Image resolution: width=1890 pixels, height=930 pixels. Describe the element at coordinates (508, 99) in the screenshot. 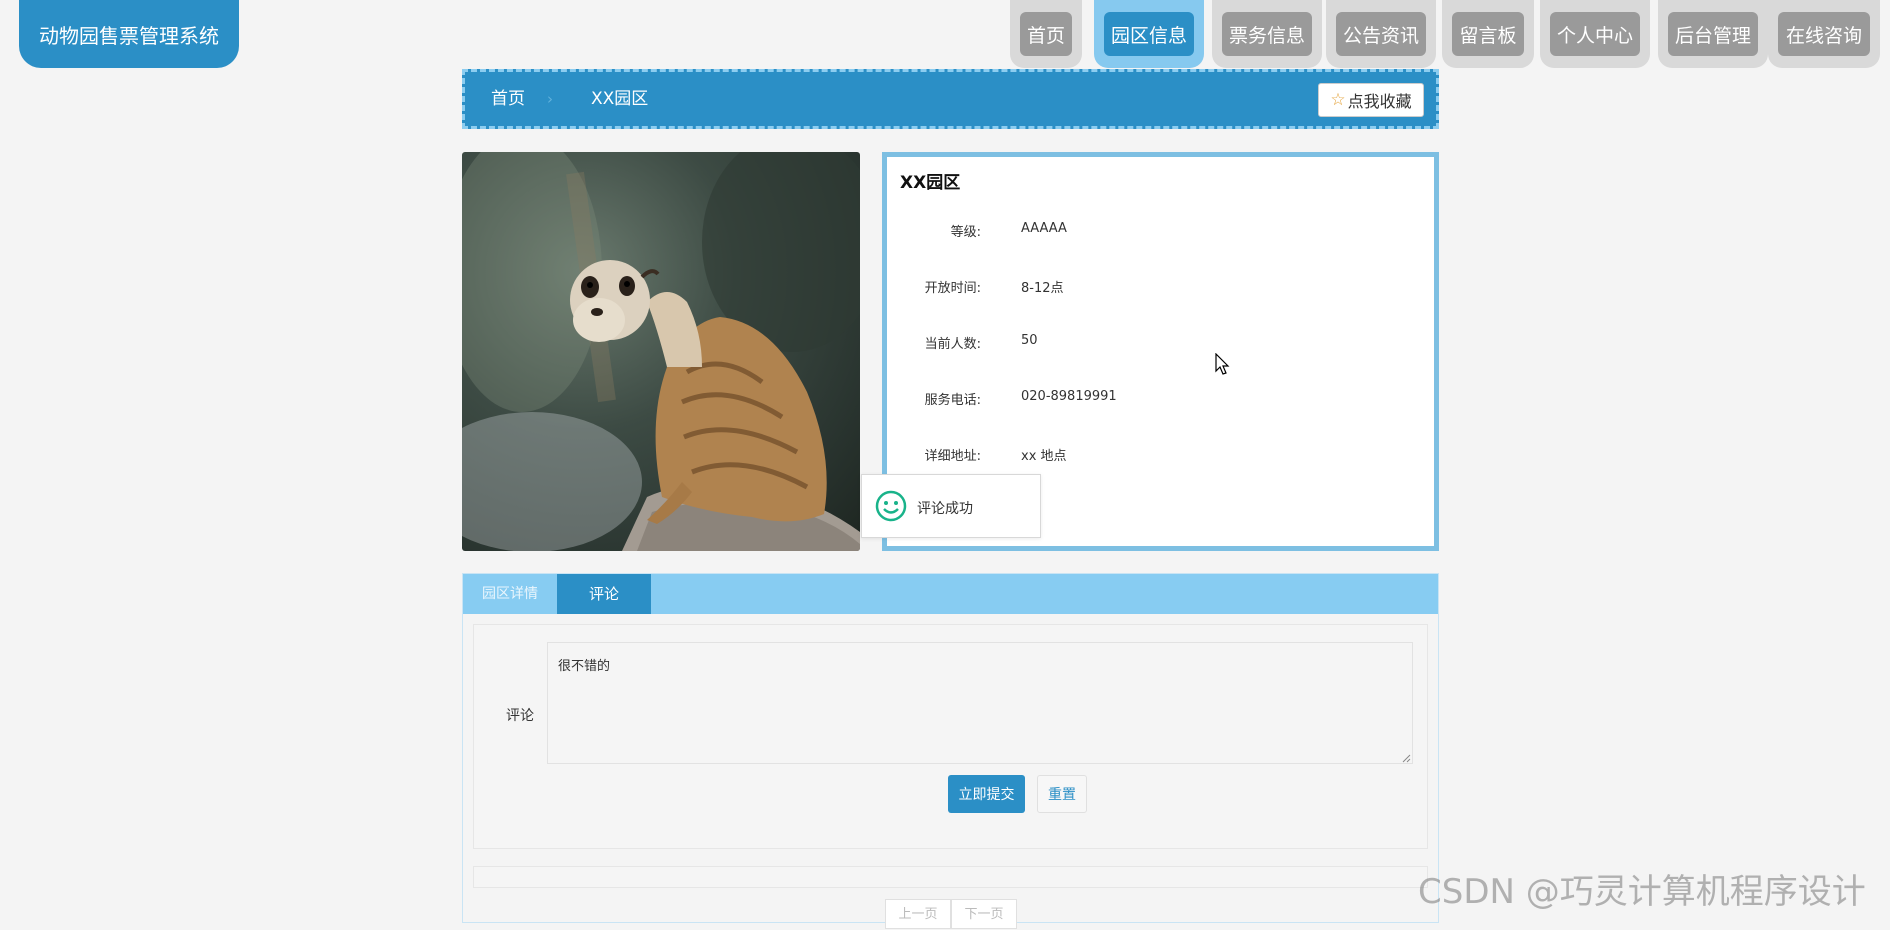

I see `breadcrumb-home-link: 首页` at that location.